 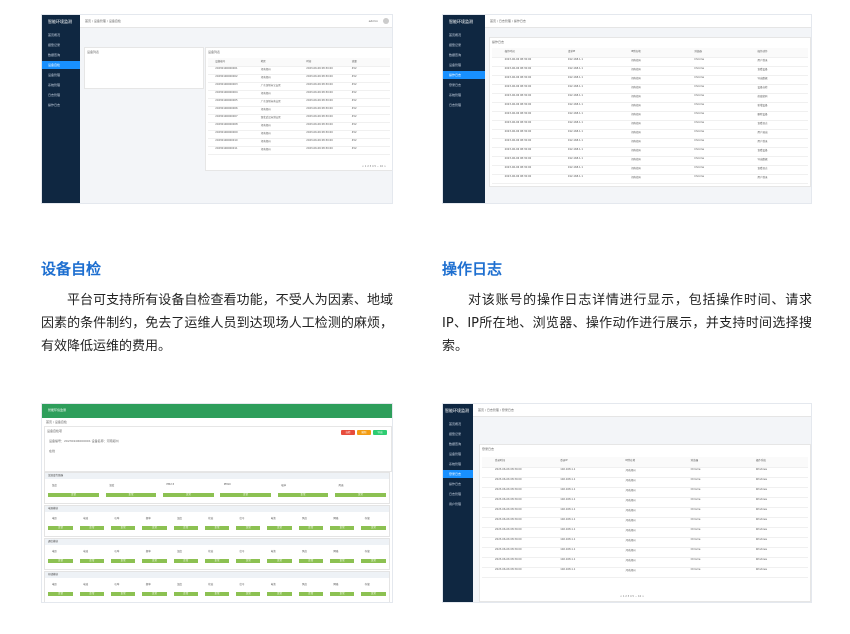 What do you see at coordinates (642, 410) in the screenshot?
I see `top-bar: 首页 / 日志管理 / 登录日志` at bounding box center [642, 410].